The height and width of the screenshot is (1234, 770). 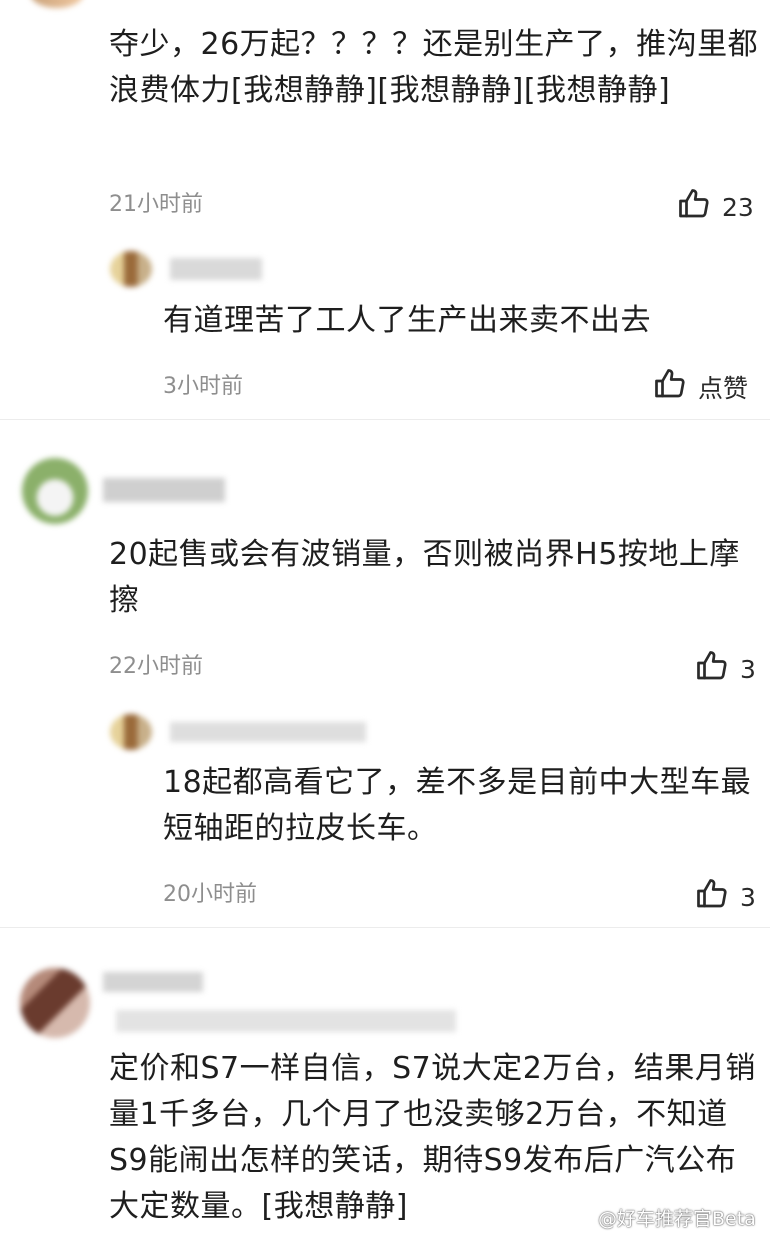 I want to click on reply-time: 20小时前, so click(x=210, y=894).